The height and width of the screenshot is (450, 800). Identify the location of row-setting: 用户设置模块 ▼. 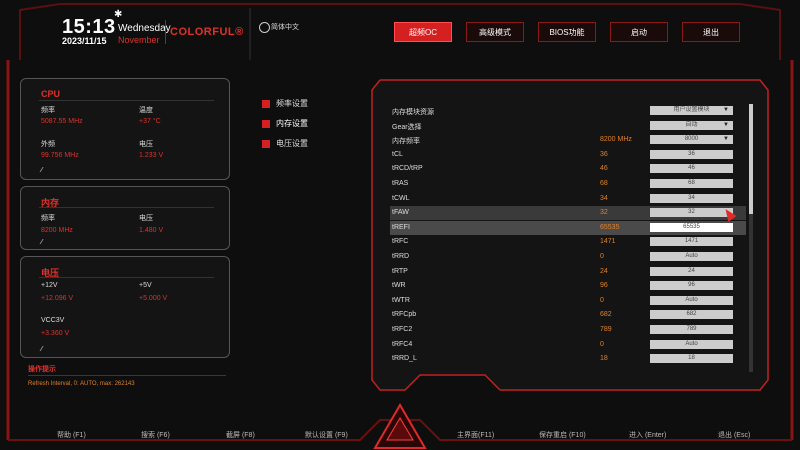
(691, 110).